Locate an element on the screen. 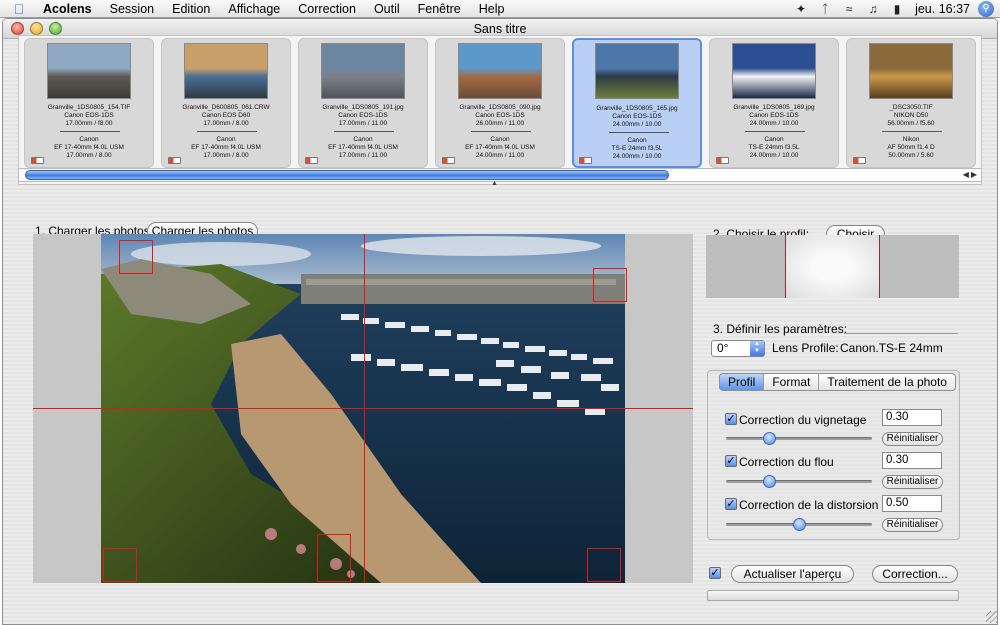 The image size is (1000, 625). collapse-caret-icon: ▲ is located at coordinates (494, 183).